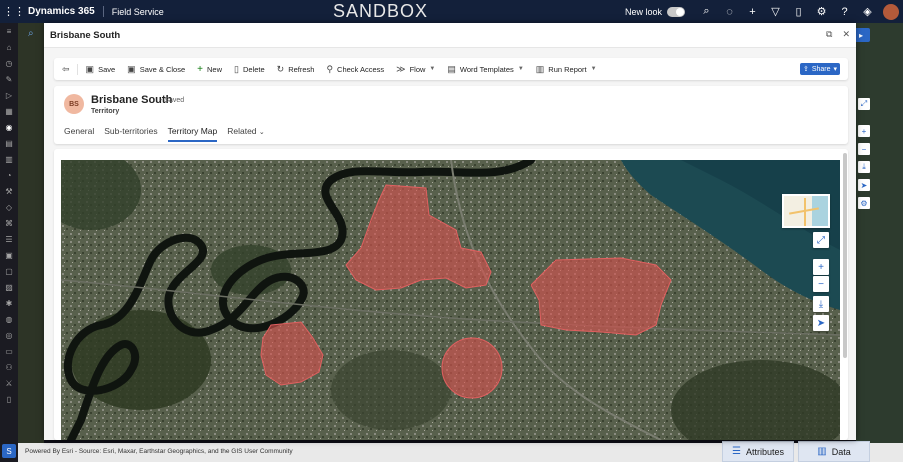  What do you see at coordinates (9, 47) in the screenshot?
I see `home-icon: ⌂` at bounding box center [9, 47].